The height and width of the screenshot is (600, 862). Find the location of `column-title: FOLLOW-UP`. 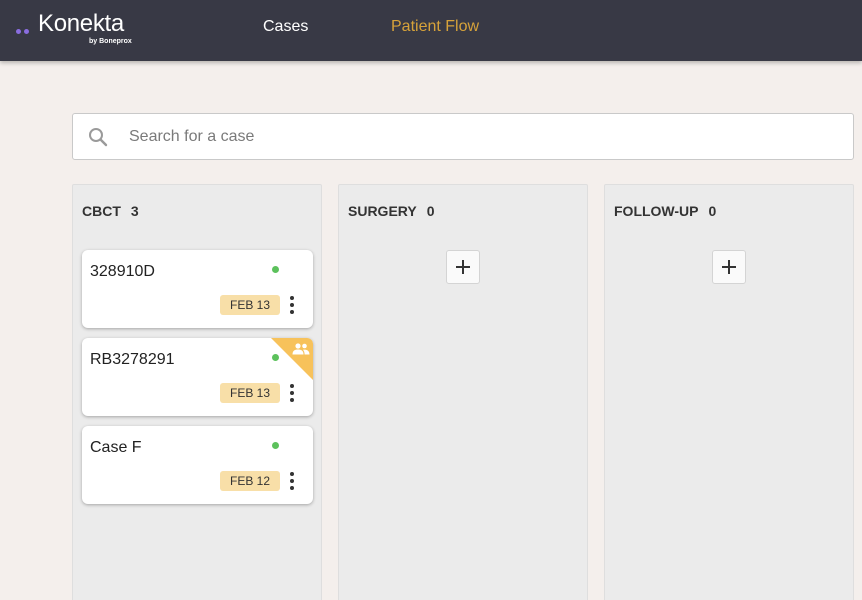

column-title: FOLLOW-UP is located at coordinates (656, 211).